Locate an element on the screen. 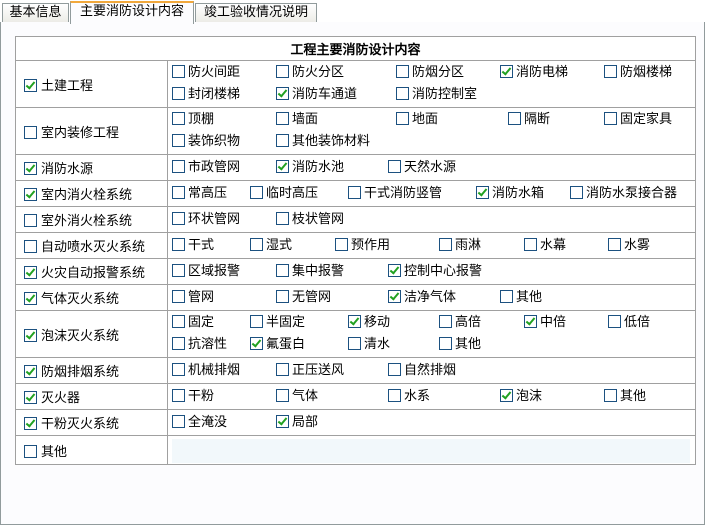 This screenshot has width=705, height=525. category-checkbox: 气体灭火系统 is located at coordinates (71, 299).